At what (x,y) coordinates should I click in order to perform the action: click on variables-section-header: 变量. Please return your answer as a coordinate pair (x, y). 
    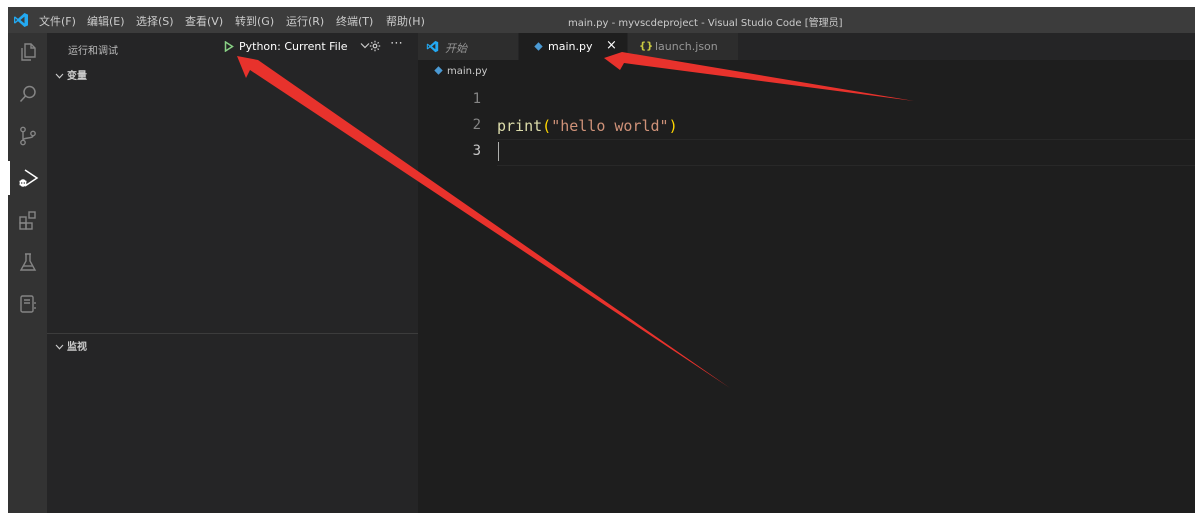
    Looking at the image, I should click on (71, 74).